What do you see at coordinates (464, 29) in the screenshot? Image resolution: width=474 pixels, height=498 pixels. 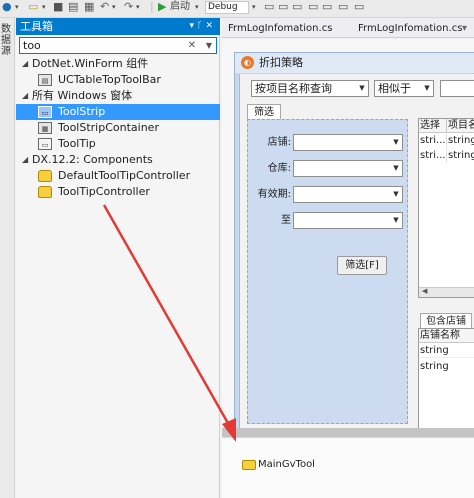 I see `tab-overflow-icon: ▾` at bounding box center [464, 29].